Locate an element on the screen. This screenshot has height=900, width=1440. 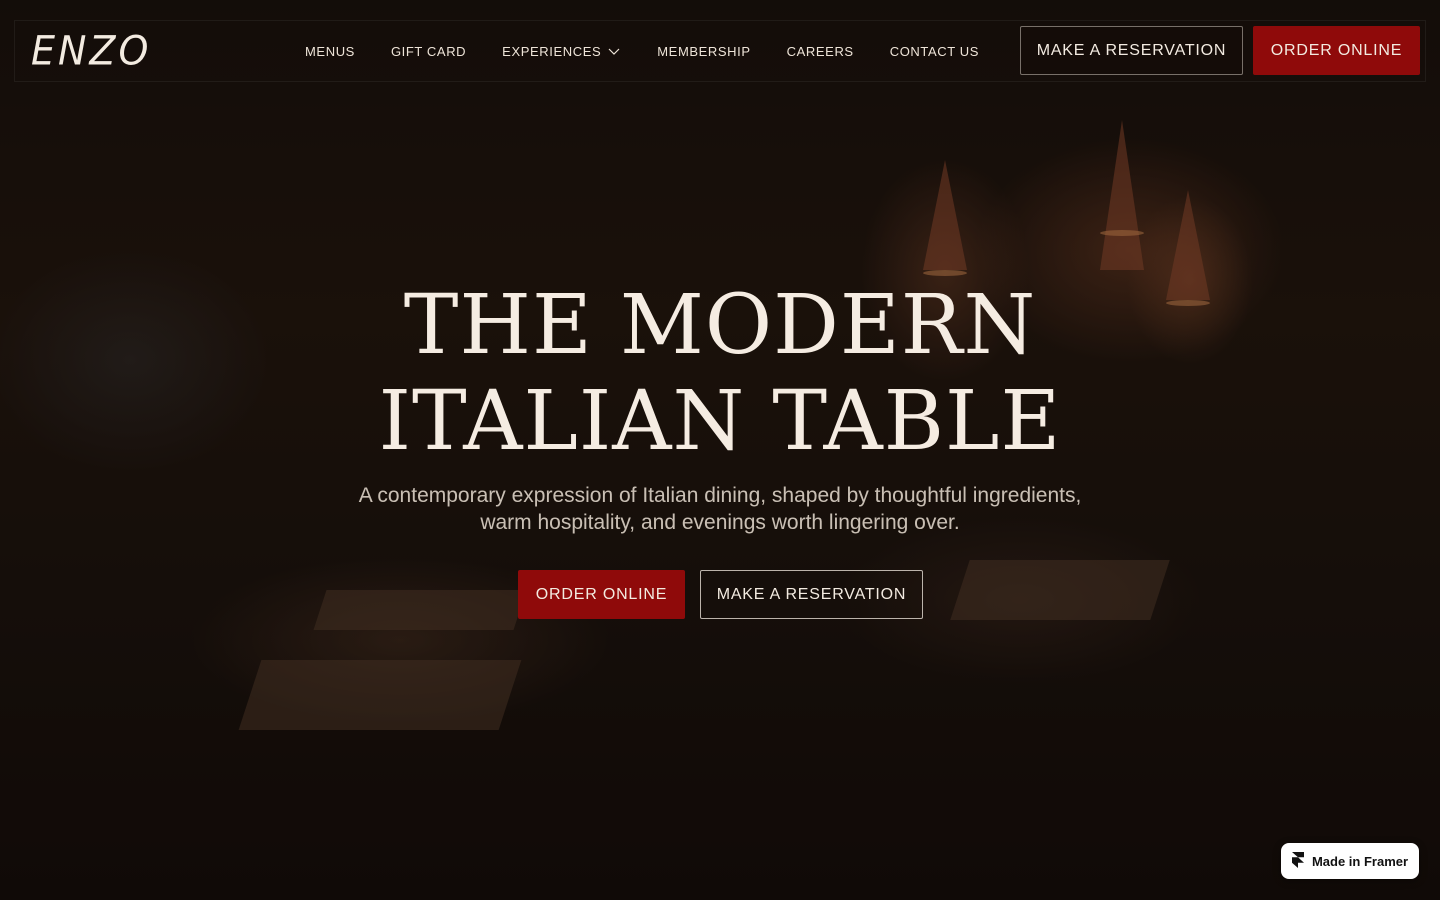
nav-item-contact-us: CONTACT US is located at coordinates (934, 51).